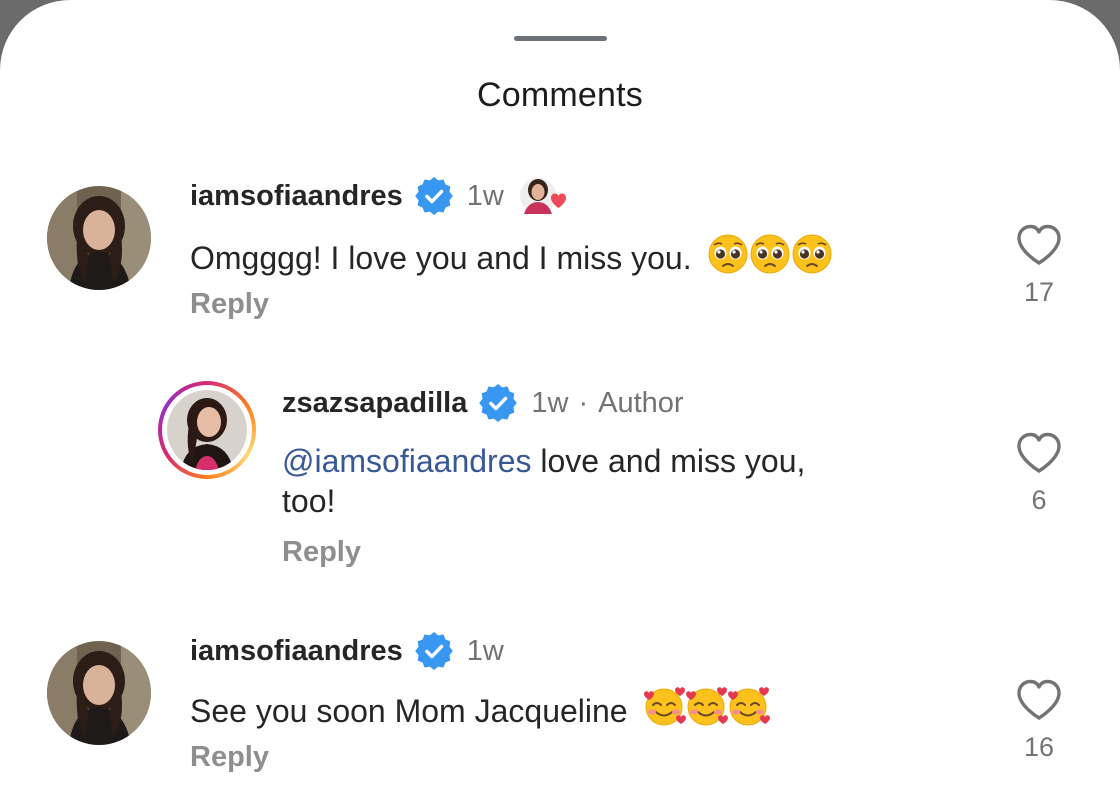 Image resolution: width=1120 pixels, height=807 pixels. I want to click on like-column: 16, so click(1039, 720).